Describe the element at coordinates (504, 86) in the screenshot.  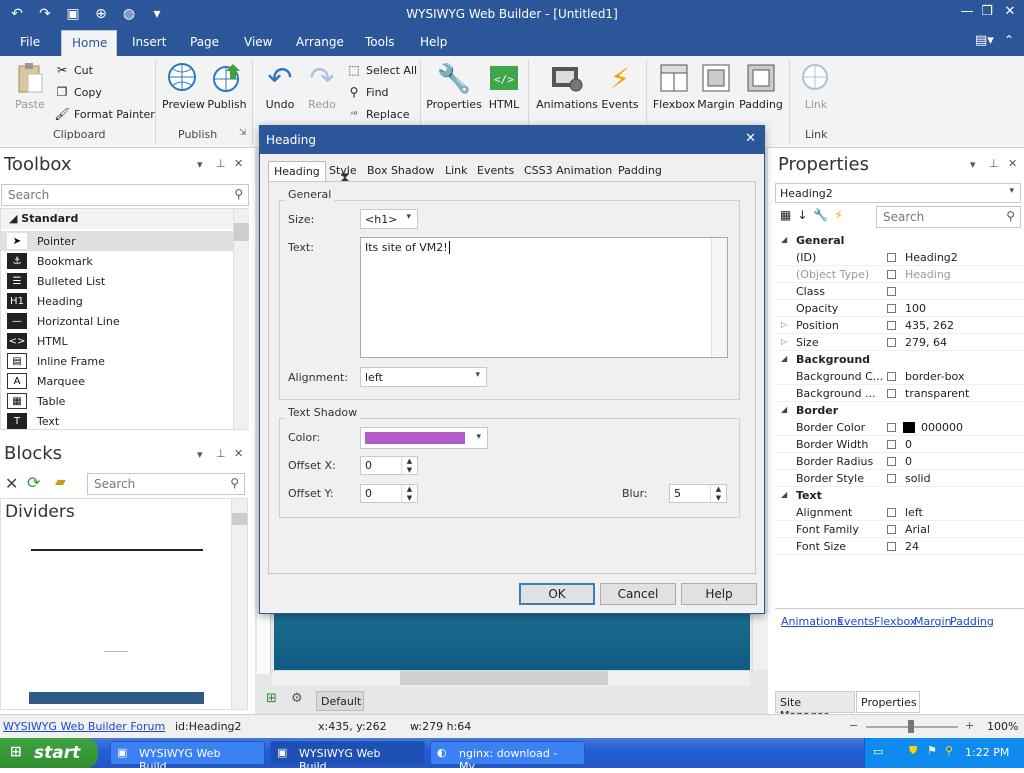
I see `html-button: </> HTML` at that location.